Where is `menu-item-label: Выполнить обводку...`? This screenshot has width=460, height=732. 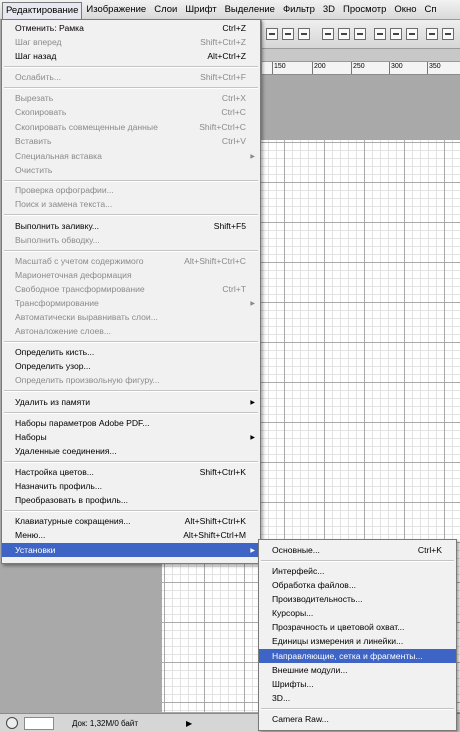
menu-item-label: Выполнить обводку... is located at coordinates (57, 240).